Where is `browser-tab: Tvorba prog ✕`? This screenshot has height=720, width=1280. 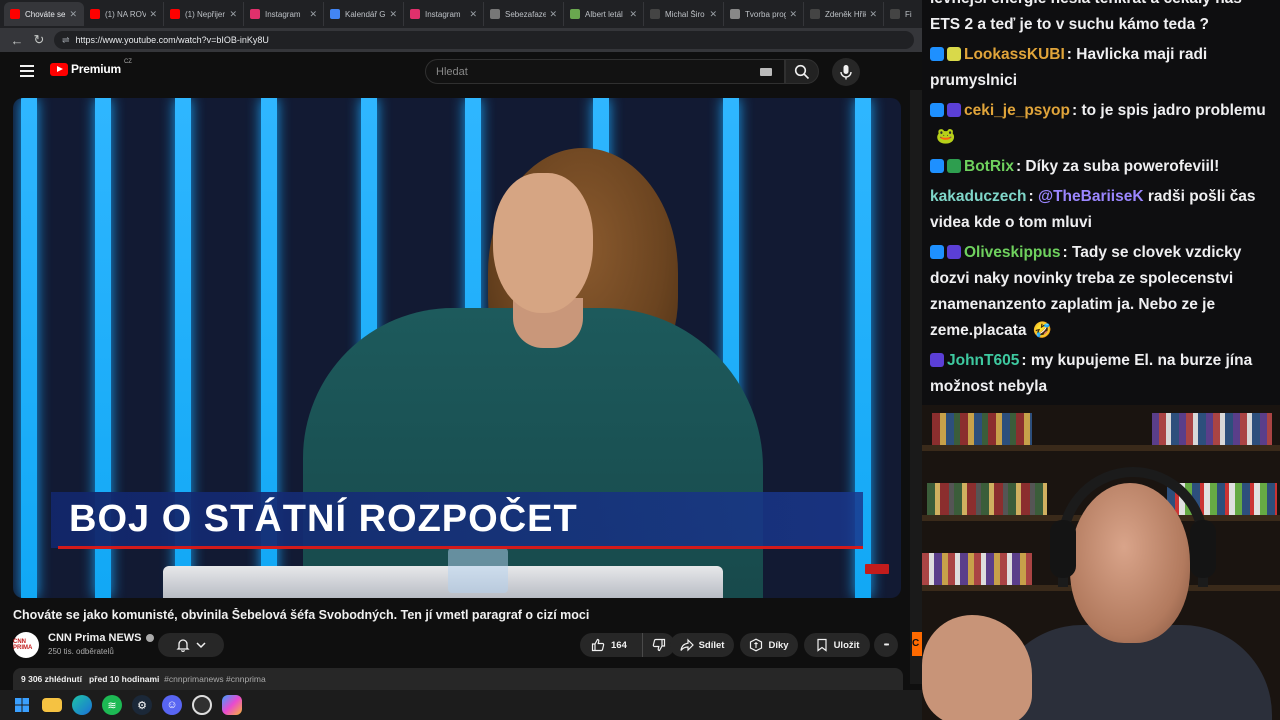 browser-tab: Tvorba prog ✕ is located at coordinates (764, 14).